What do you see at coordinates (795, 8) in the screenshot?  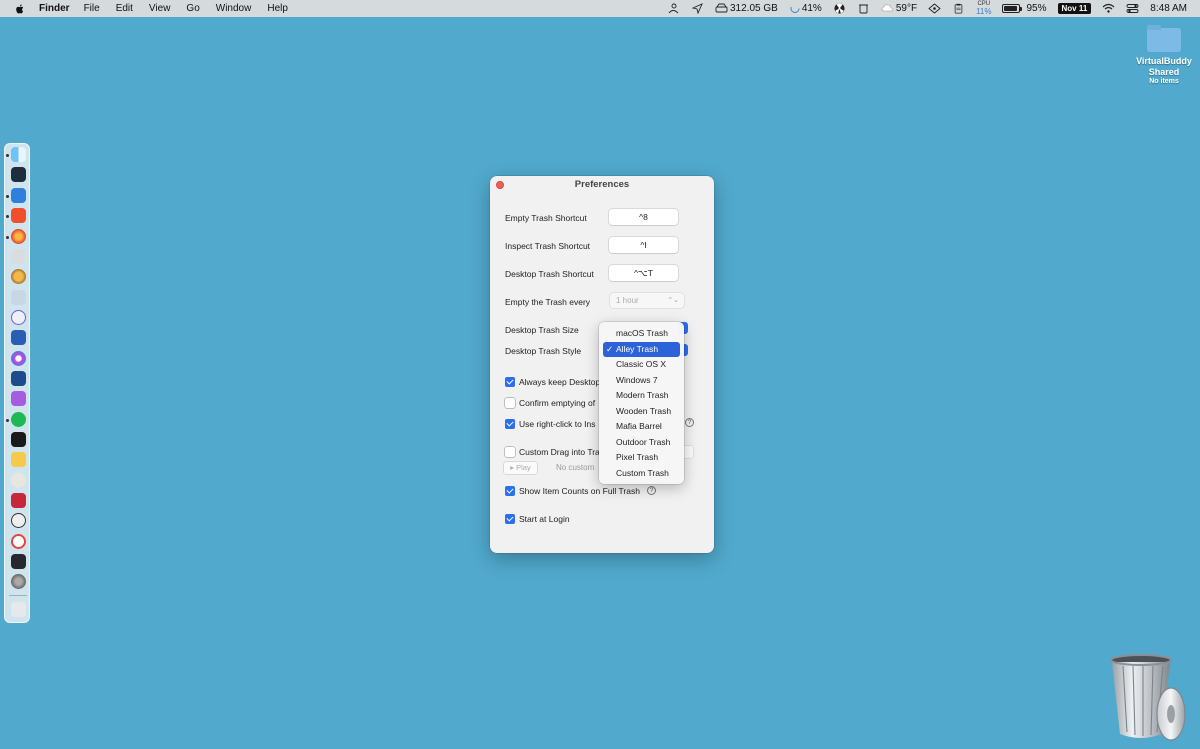 I see `moon-icon` at bounding box center [795, 8].